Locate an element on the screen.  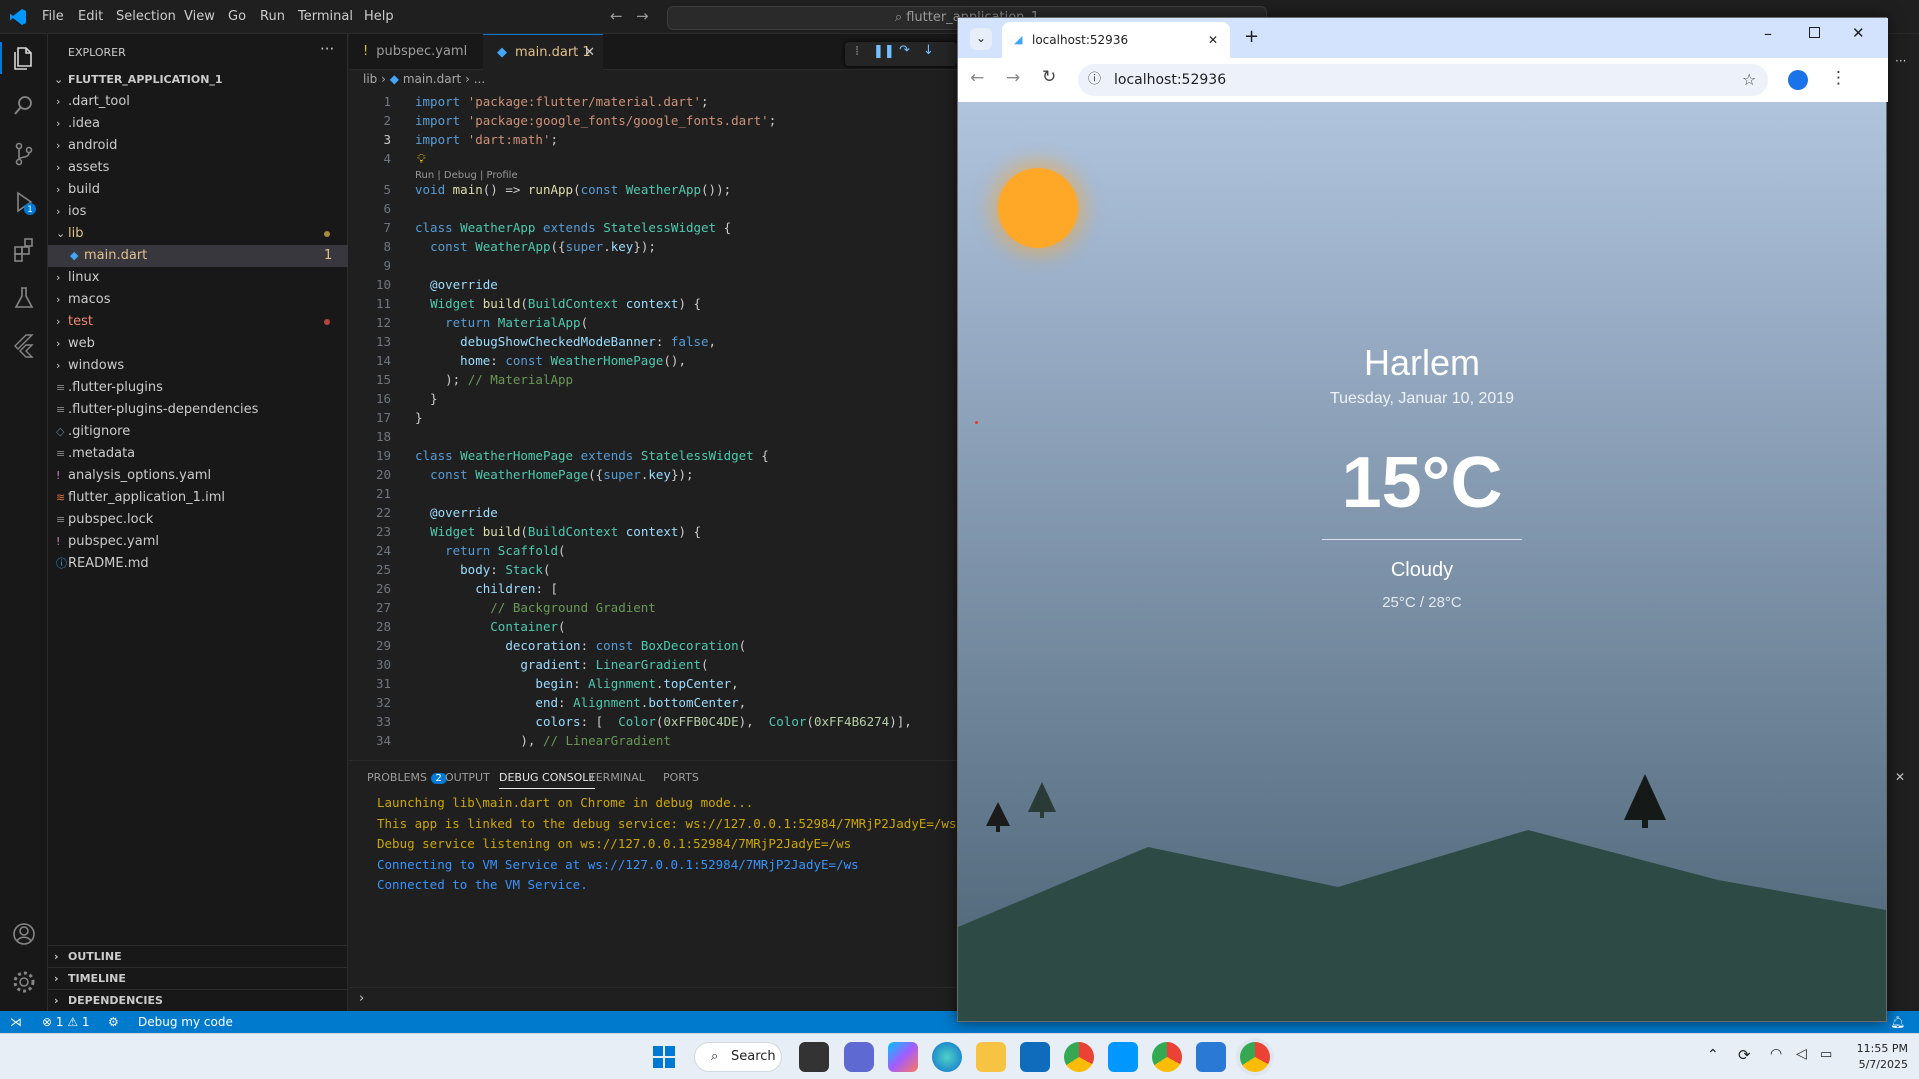
file-explorer-icon is located at coordinates (991, 1057).